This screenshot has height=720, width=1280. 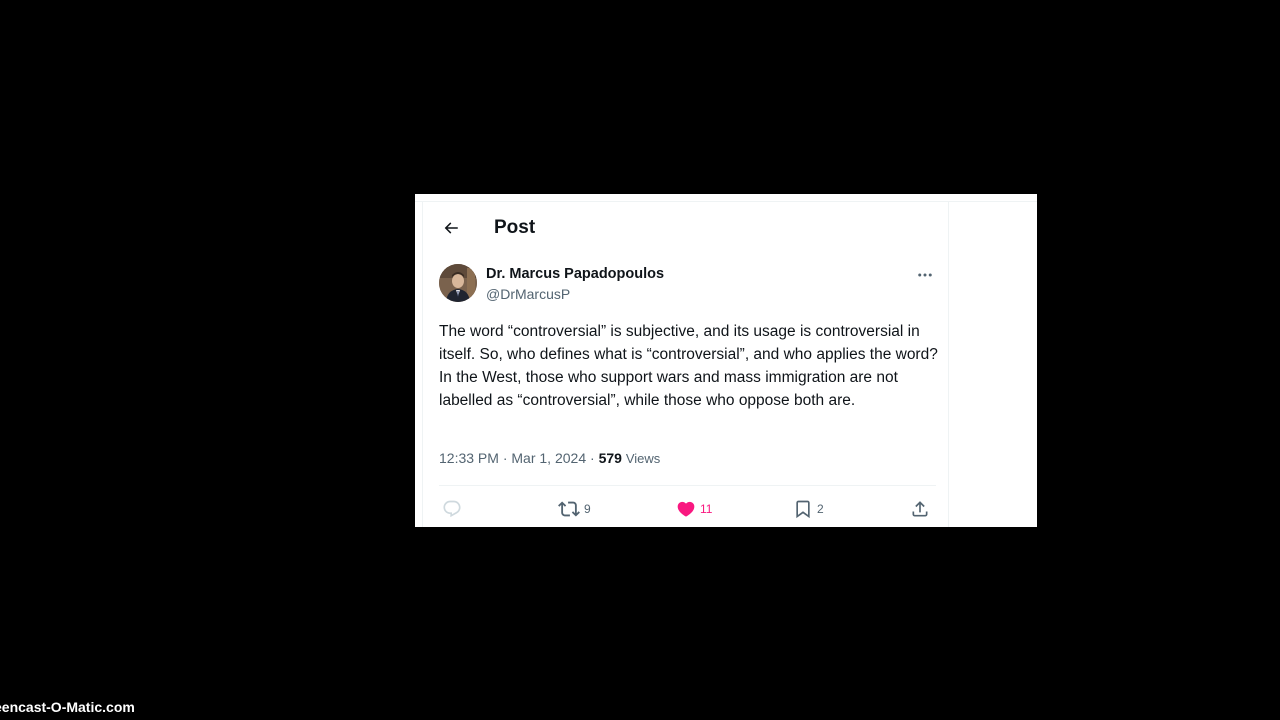 What do you see at coordinates (587, 509) in the screenshot?
I see `repost-count: 9` at bounding box center [587, 509].